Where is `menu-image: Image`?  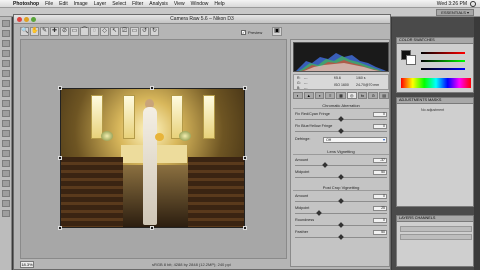
menu-image: Image is located at coordinates (81, 4).